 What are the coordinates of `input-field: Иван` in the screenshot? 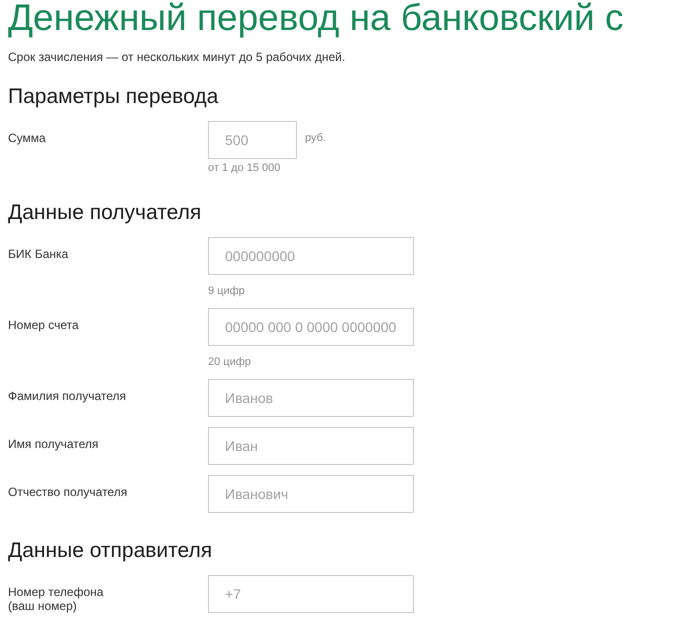 It's located at (311, 446).